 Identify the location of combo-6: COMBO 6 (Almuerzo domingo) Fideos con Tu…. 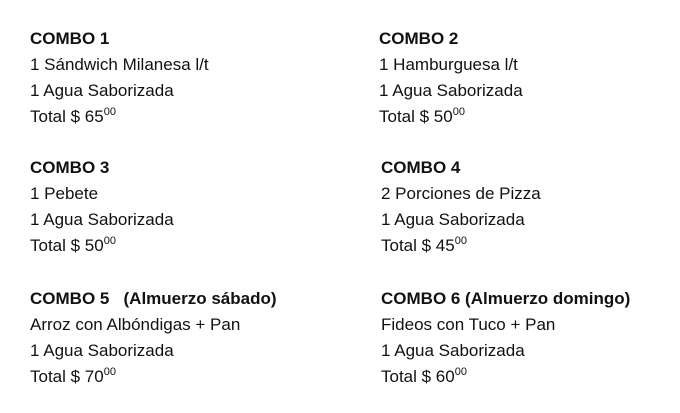
(530, 338).